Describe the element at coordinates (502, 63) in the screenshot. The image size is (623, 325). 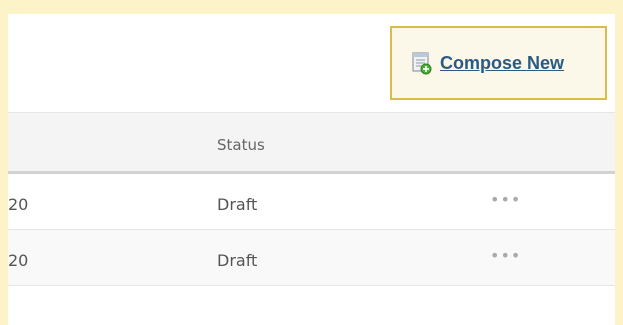
I see `compose-new-label: Compose New` at that location.